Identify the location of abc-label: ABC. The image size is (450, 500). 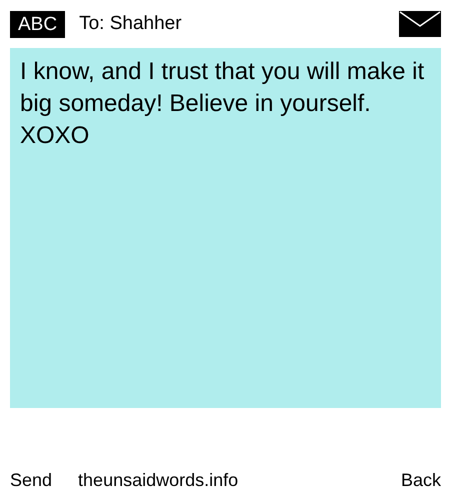
(38, 24).